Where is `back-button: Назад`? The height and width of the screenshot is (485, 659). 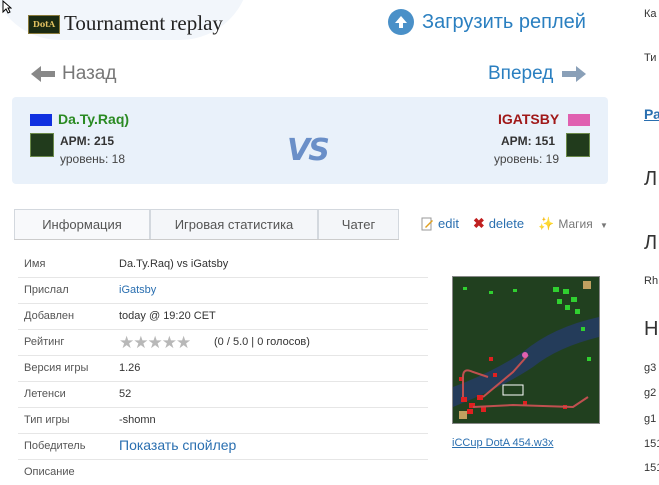
back-button: Назад is located at coordinates (73, 74).